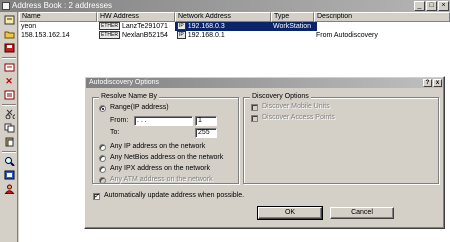  What do you see at coordinates (102, 147) in the screenshot?
I see `any-ip-radio` at bounding box center [102, 147].